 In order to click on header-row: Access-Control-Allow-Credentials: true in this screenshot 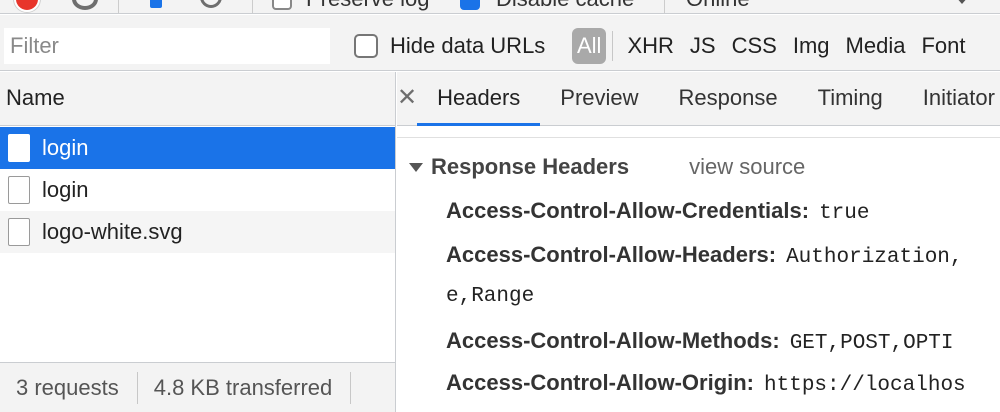, I will do `click(657, 211)`.